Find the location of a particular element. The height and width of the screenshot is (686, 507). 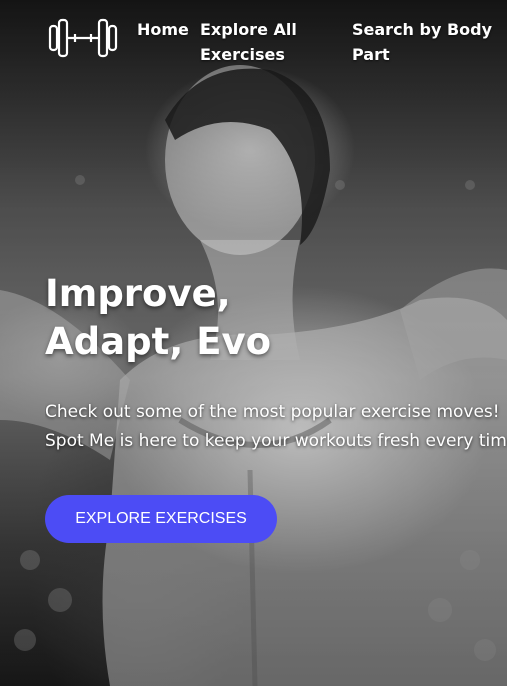

explore-exercises-button: EXPLORE EXERCISES is located at coordinates (161, 519).